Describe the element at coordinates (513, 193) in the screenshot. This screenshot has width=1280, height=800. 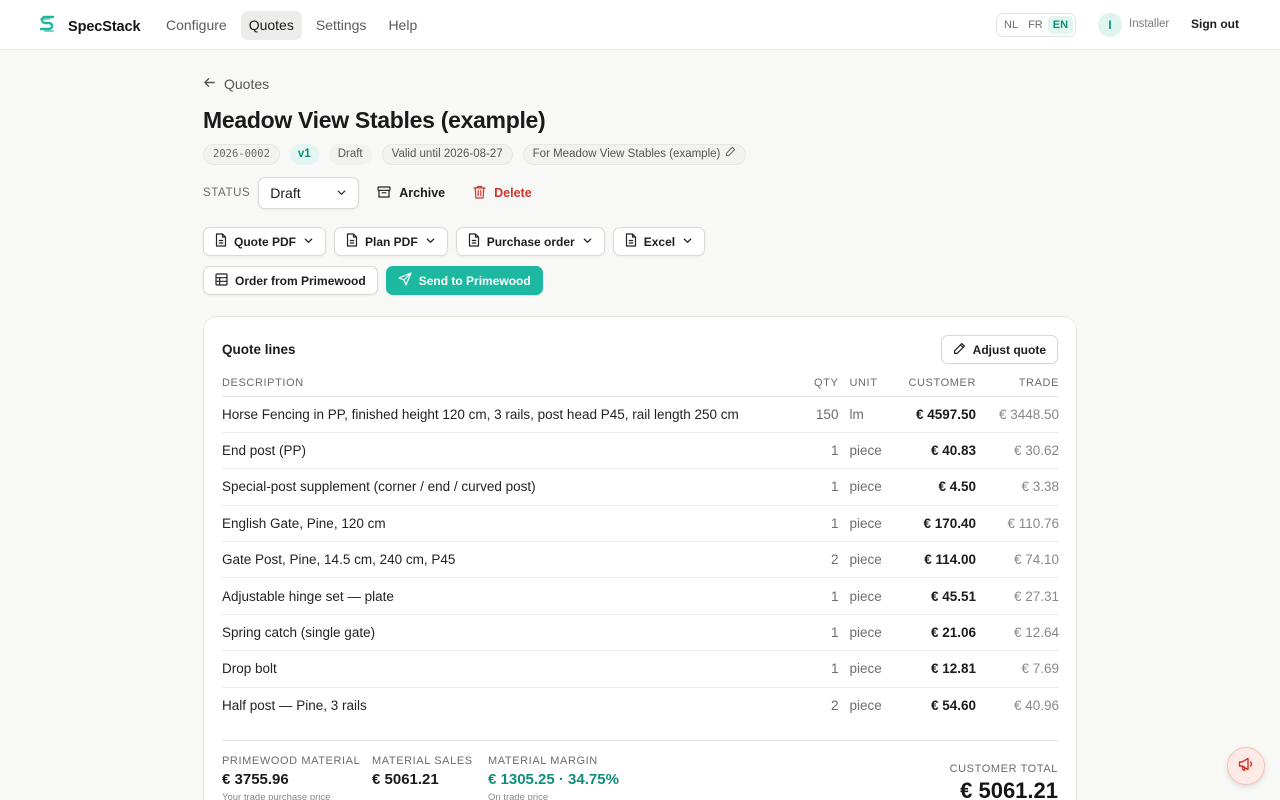
I see `delete-label: Delete` at that location.